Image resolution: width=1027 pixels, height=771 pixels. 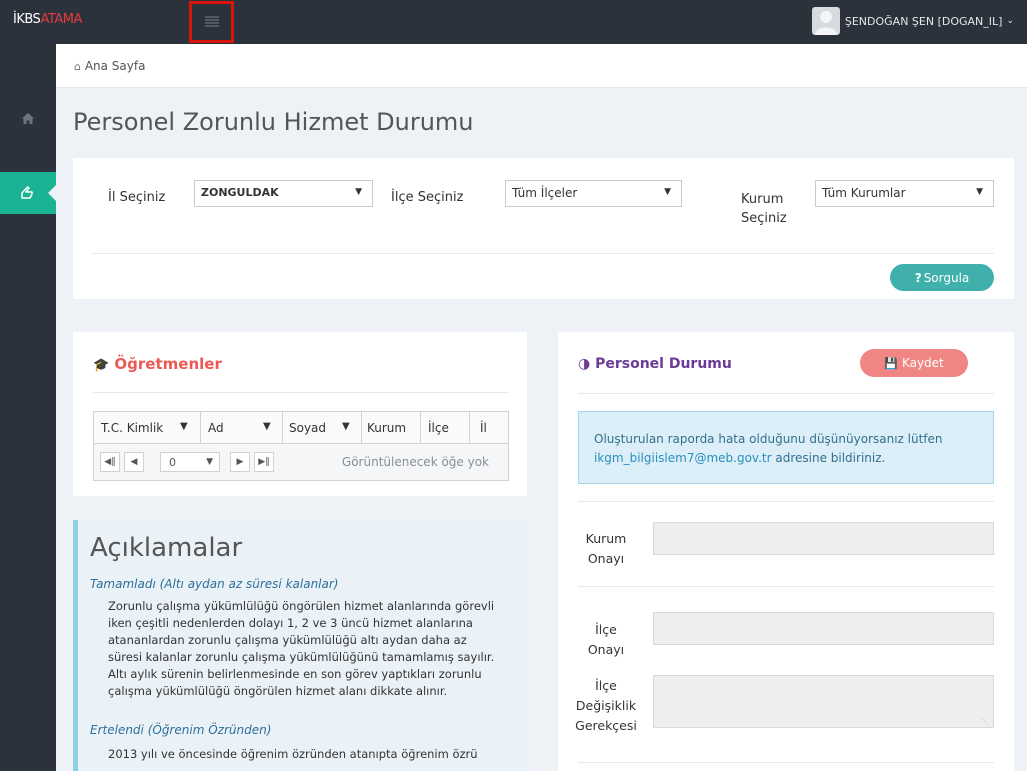 I want to click on last-page-button: ▶‖, so click(x=264, y=462).